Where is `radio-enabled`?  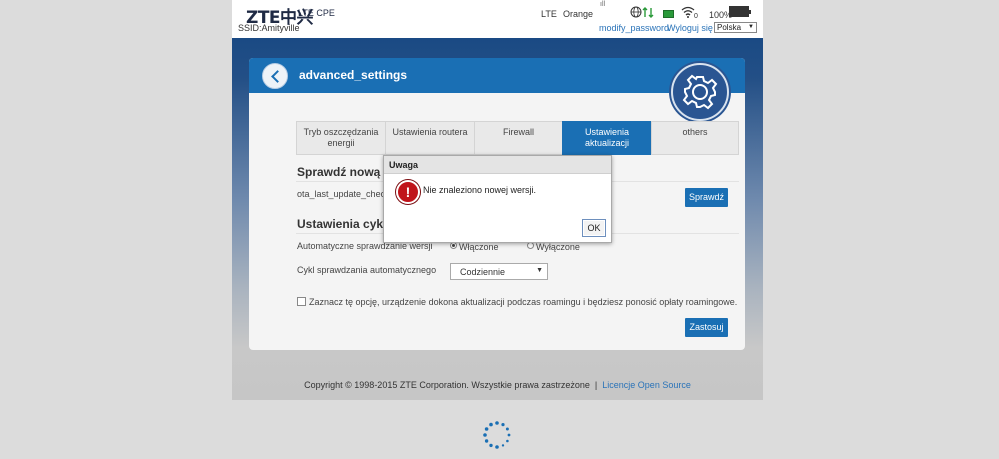 radio-enabled is located at coordinates (453, 245).